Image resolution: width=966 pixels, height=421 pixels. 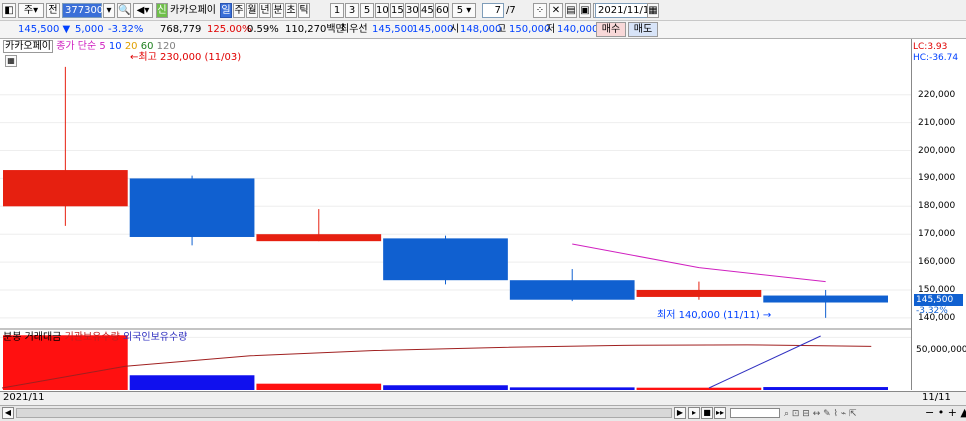 I want to click on high-value: 150,000, so click(x=530, y=29).